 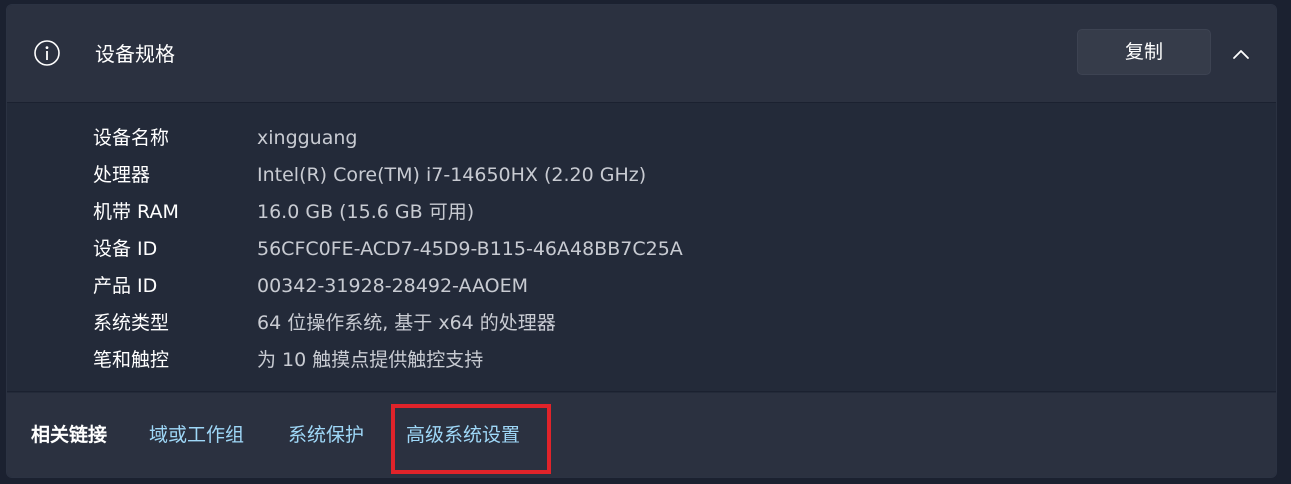 I want to click on copy-button: 复制, so click(x=1144, y=52).